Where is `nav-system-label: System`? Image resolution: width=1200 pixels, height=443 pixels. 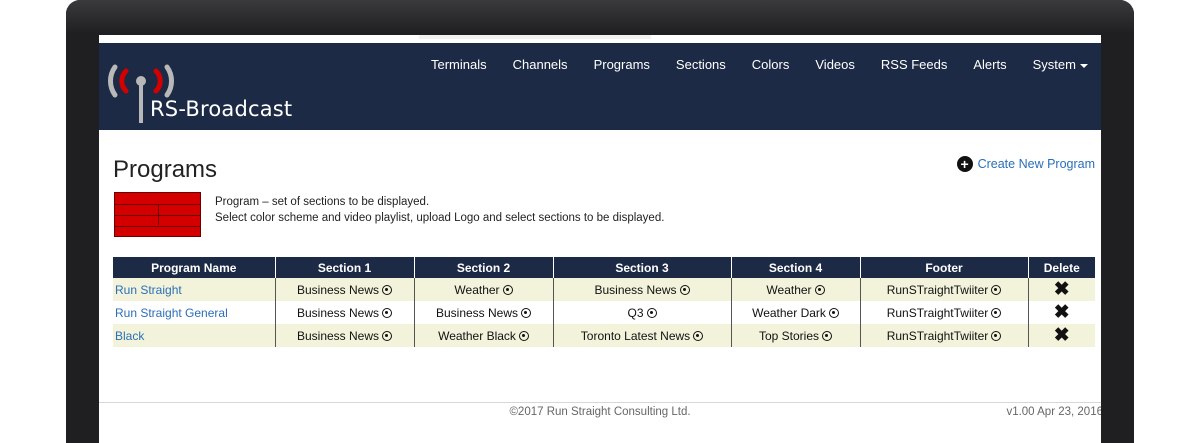
nav-system-label: System is located at coordinates (1054, 64).